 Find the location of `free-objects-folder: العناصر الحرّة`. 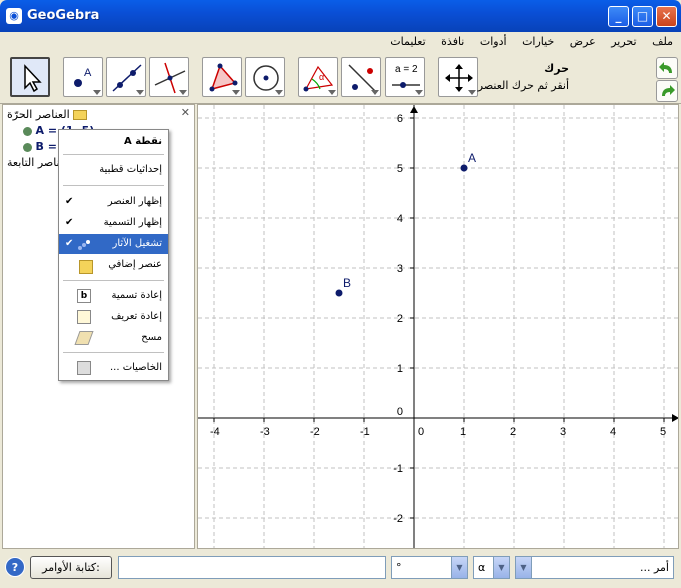

free-objects-folder: العناصر الحرّة is located at coordinates (47, 114).